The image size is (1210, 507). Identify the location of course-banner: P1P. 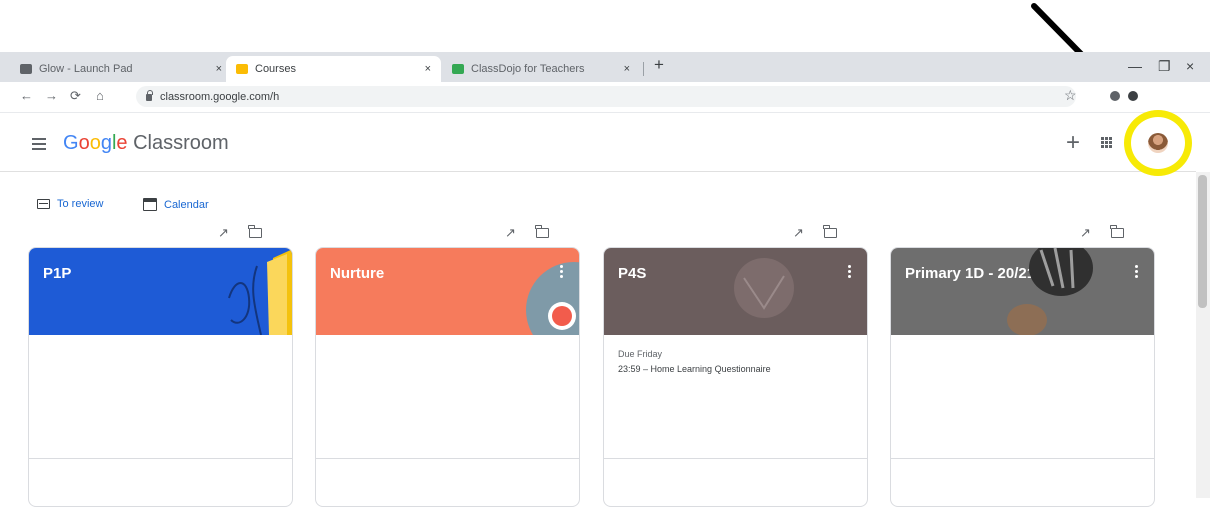
(160, 291).